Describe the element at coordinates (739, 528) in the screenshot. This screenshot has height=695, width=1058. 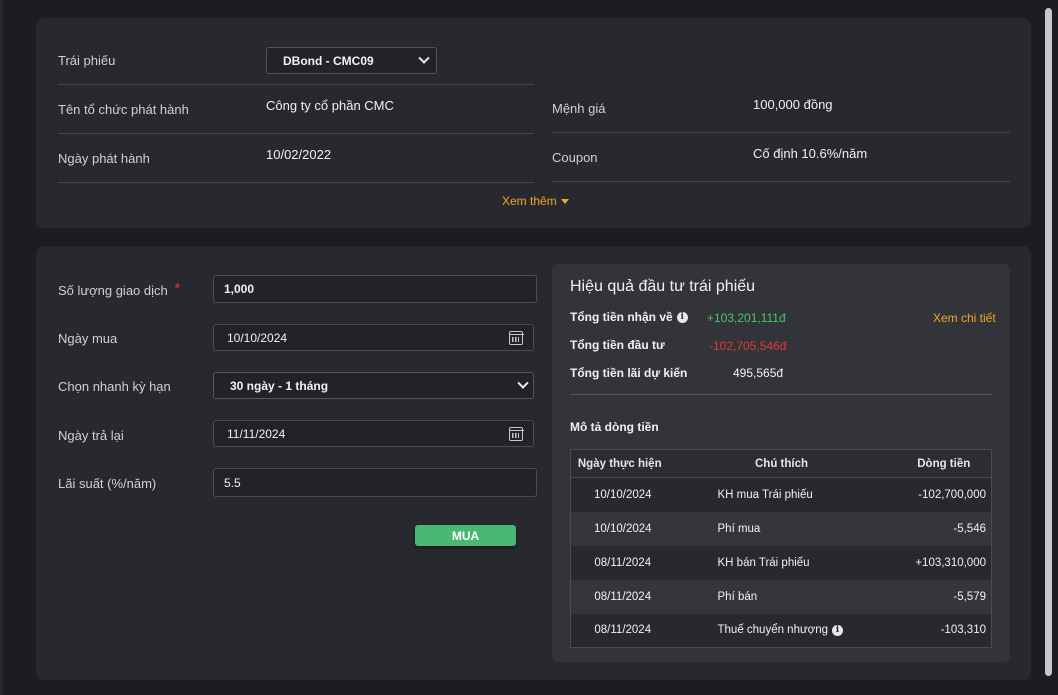
I see `cell-note: Phí mua` at that location.